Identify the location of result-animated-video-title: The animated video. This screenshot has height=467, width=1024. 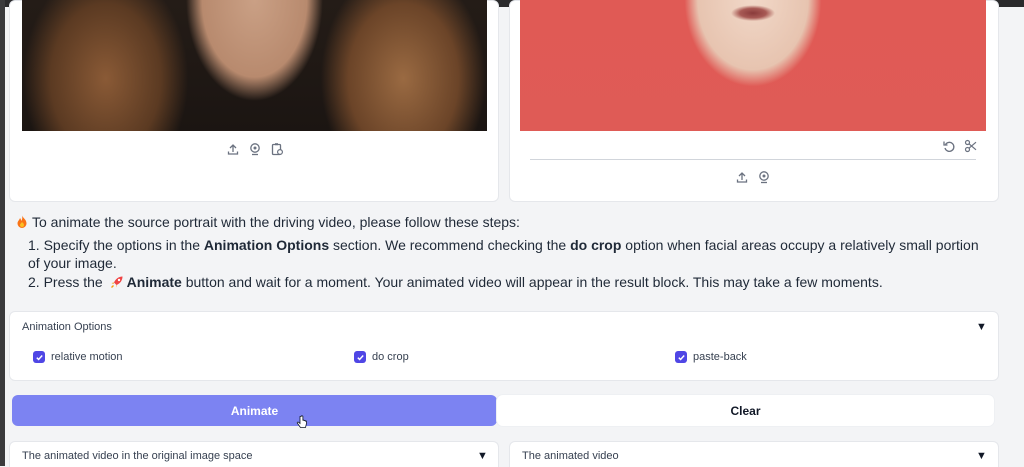
(570, 456).